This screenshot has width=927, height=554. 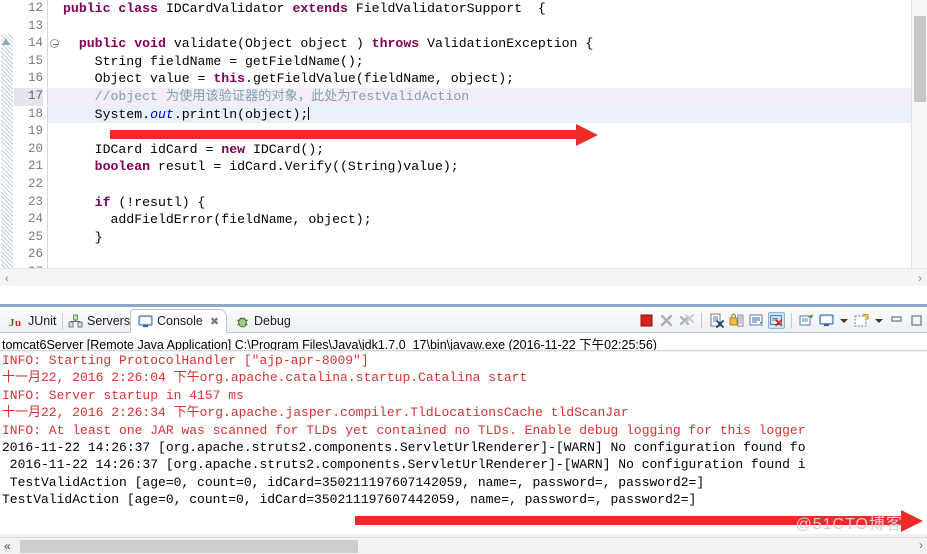 What do you see at coordinates (463, 320) in the screenshot?
I see `console-tab-bar: J u JUnit Servers Console ✖ Debug` at bounding box center [463, 320].